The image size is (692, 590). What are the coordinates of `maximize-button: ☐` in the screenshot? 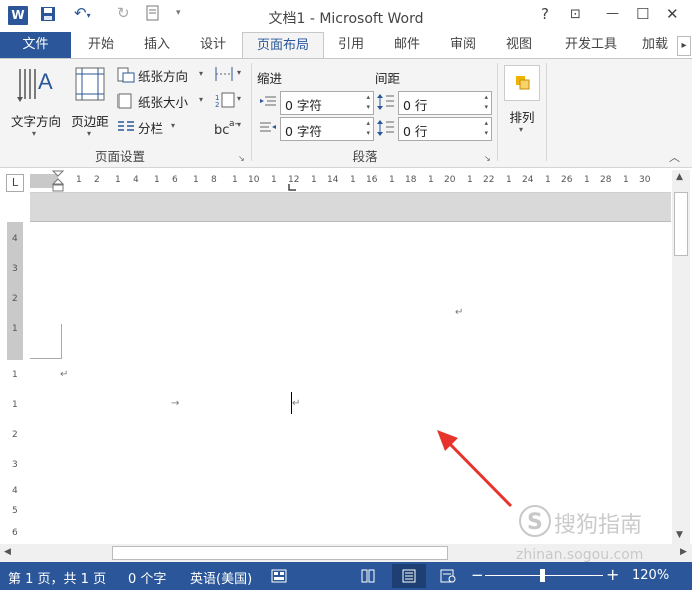 It's located at (642, 14).